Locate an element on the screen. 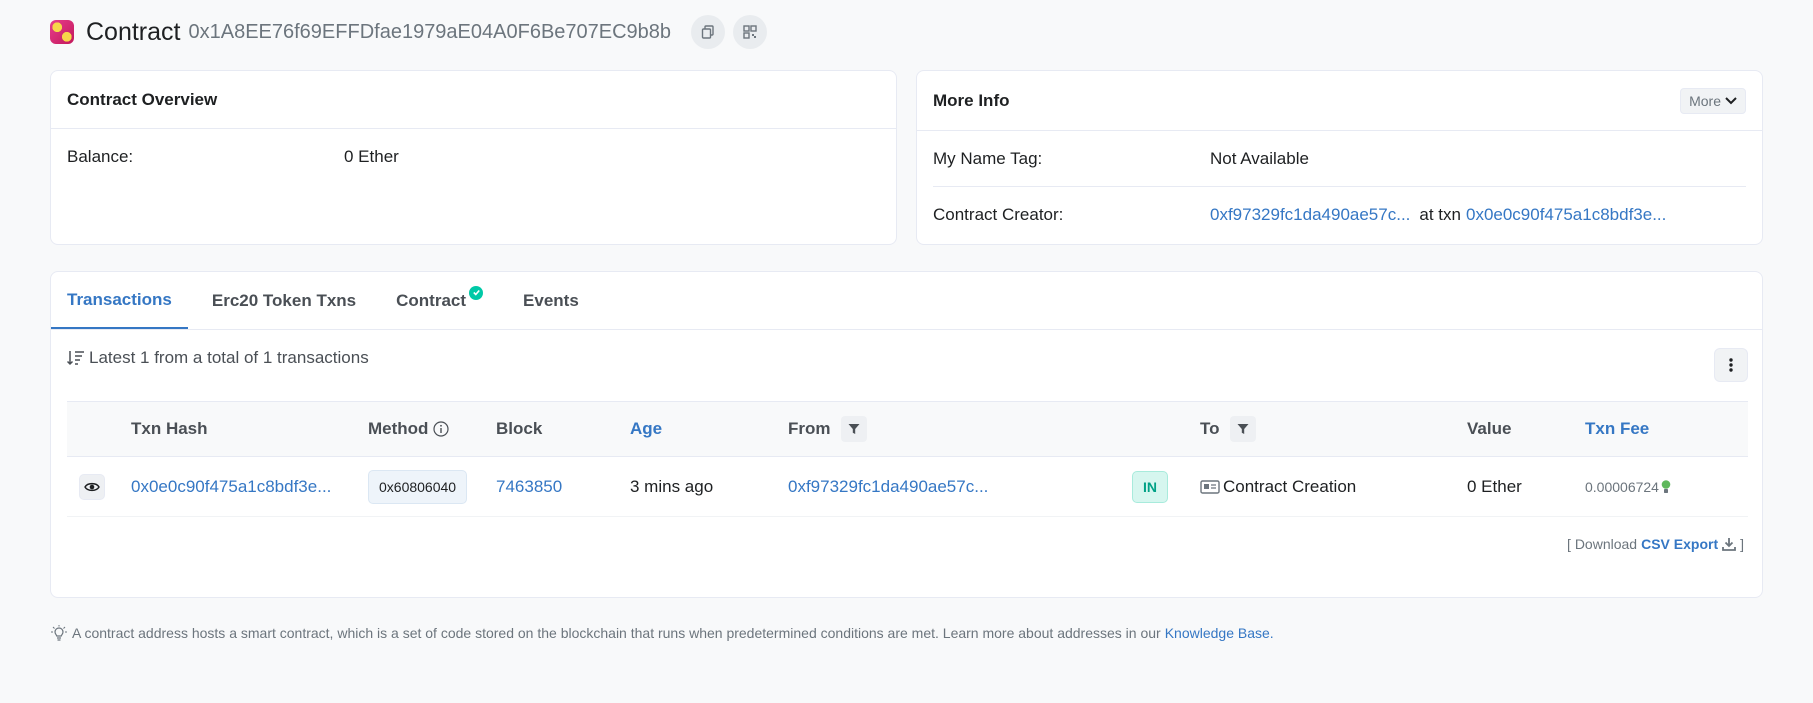  download-section: [ Download CSV Export ] is located at coordinates (1655, 544).